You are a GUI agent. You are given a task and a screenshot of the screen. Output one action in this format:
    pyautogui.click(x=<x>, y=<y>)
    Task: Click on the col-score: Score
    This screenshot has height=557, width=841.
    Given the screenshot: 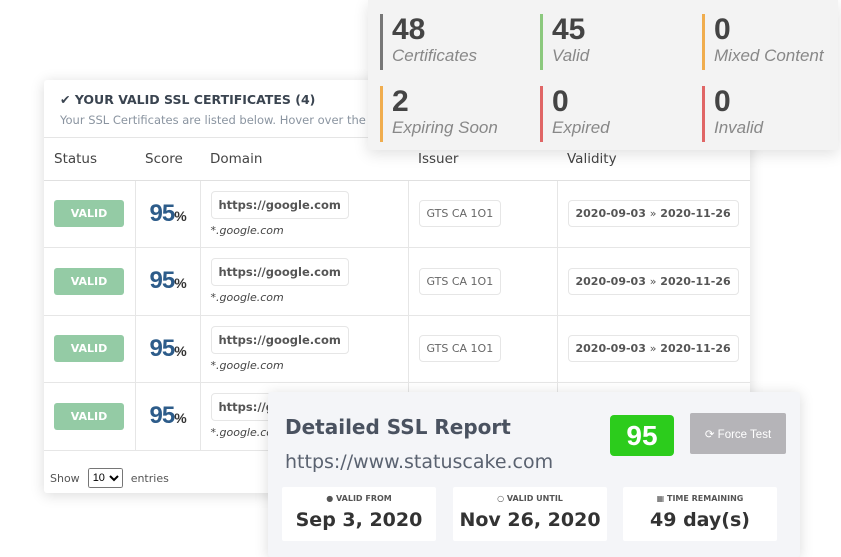 What is the action you would take?
    pyautogui.click(x=167, y=159)
    